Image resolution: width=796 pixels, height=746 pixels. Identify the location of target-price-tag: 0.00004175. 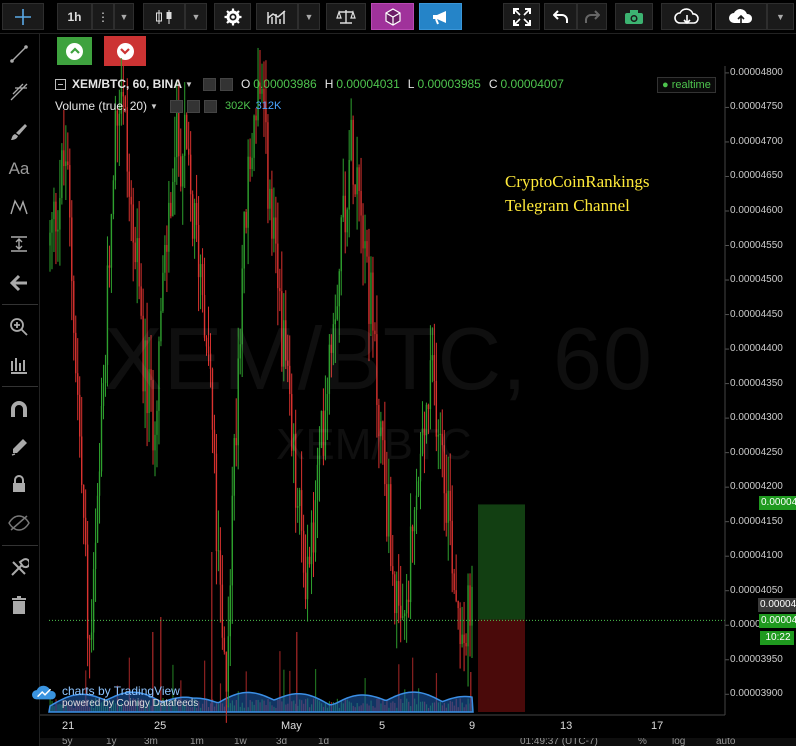
(777, 503).